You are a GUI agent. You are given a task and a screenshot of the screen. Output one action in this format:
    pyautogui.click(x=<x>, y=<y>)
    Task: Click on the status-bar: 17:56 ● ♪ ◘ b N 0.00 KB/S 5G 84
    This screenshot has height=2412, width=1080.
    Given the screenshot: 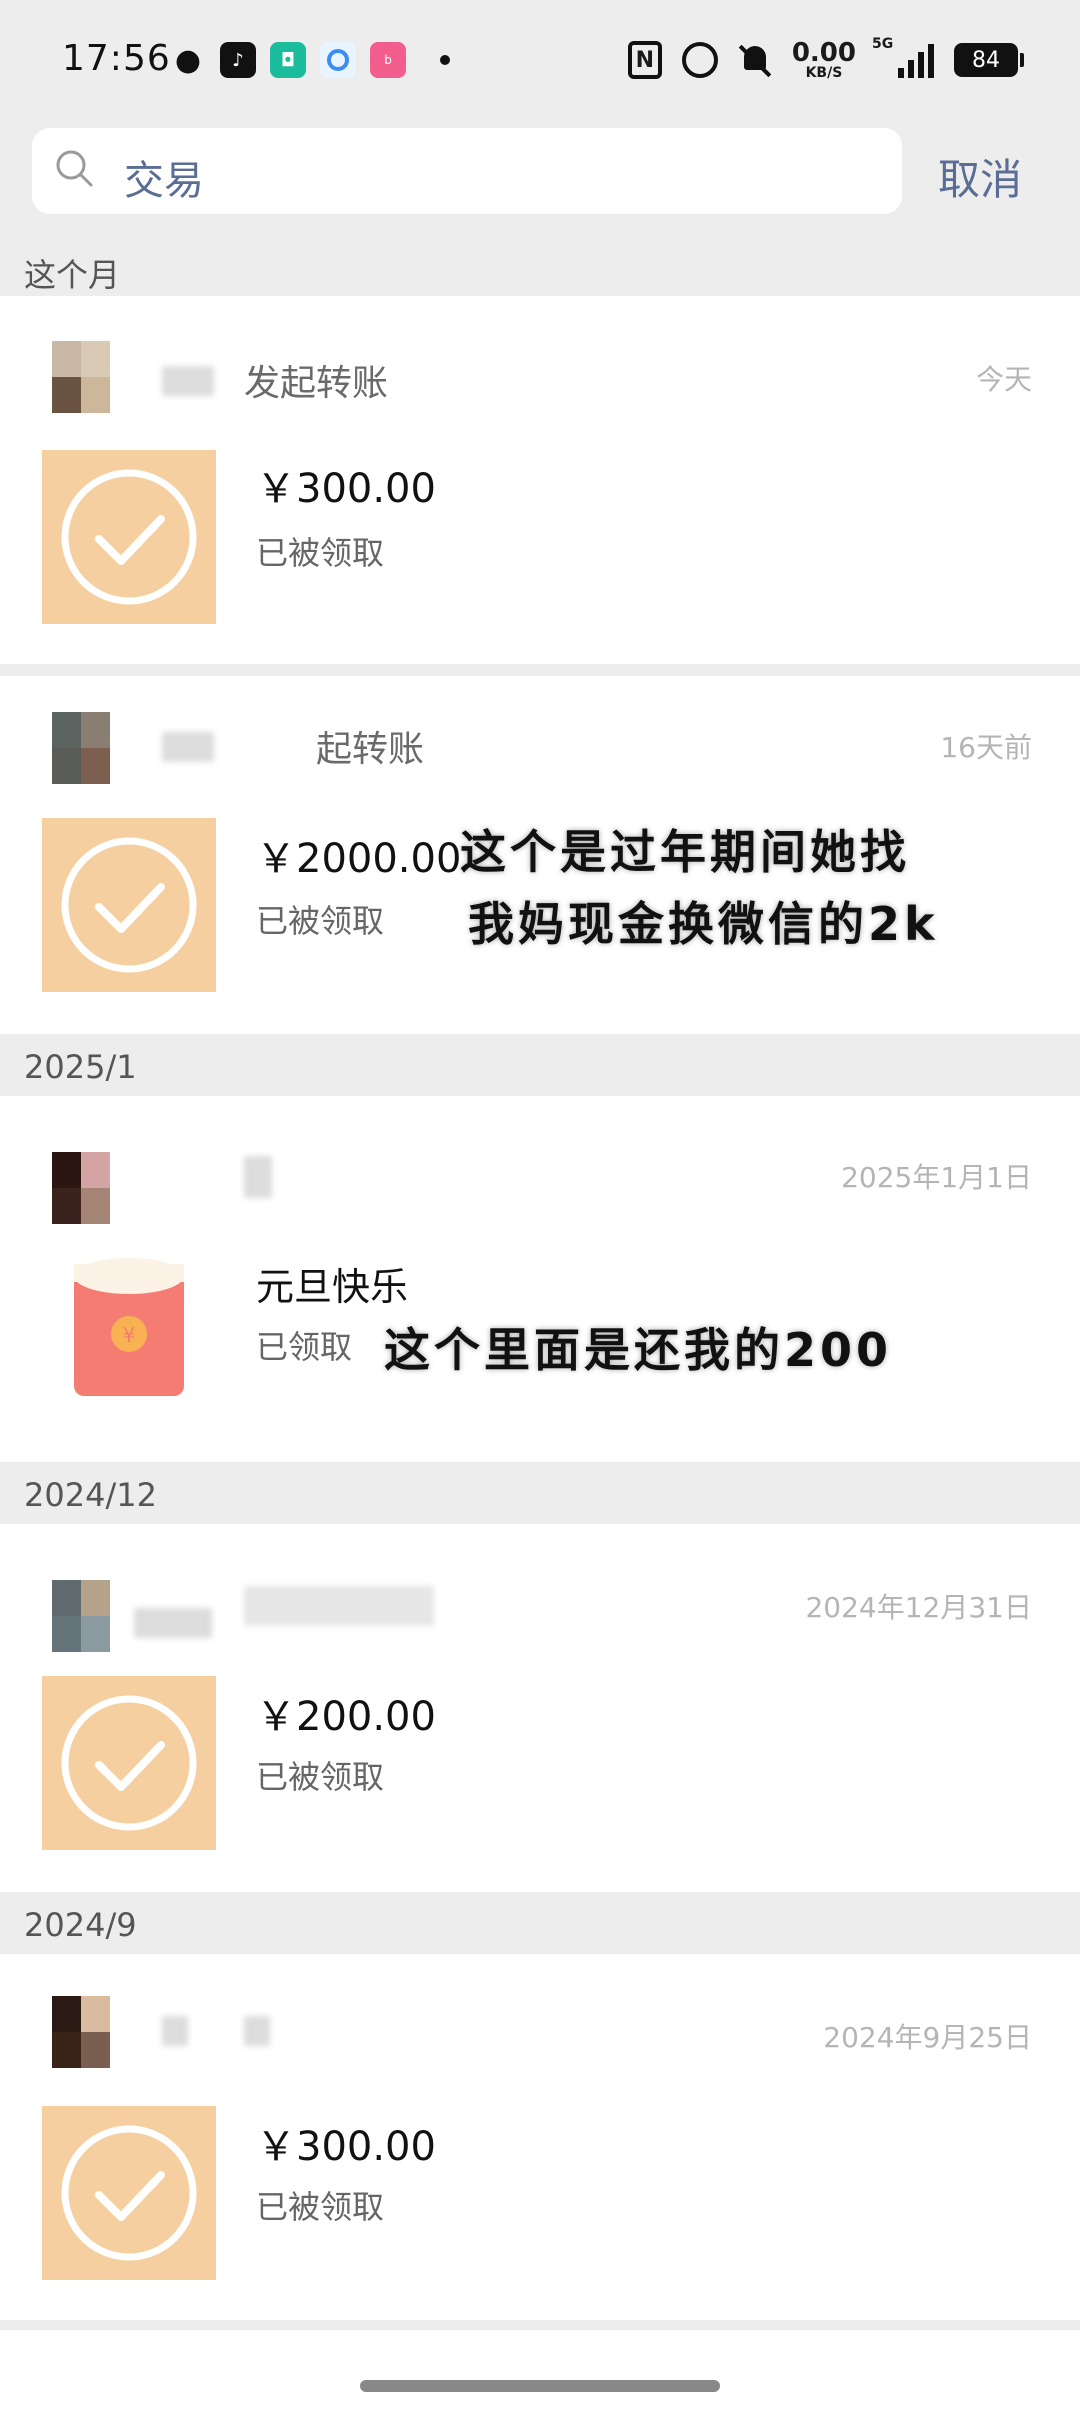 What is the action you would take?
    pyautogui.click(x=540, y=60)
    